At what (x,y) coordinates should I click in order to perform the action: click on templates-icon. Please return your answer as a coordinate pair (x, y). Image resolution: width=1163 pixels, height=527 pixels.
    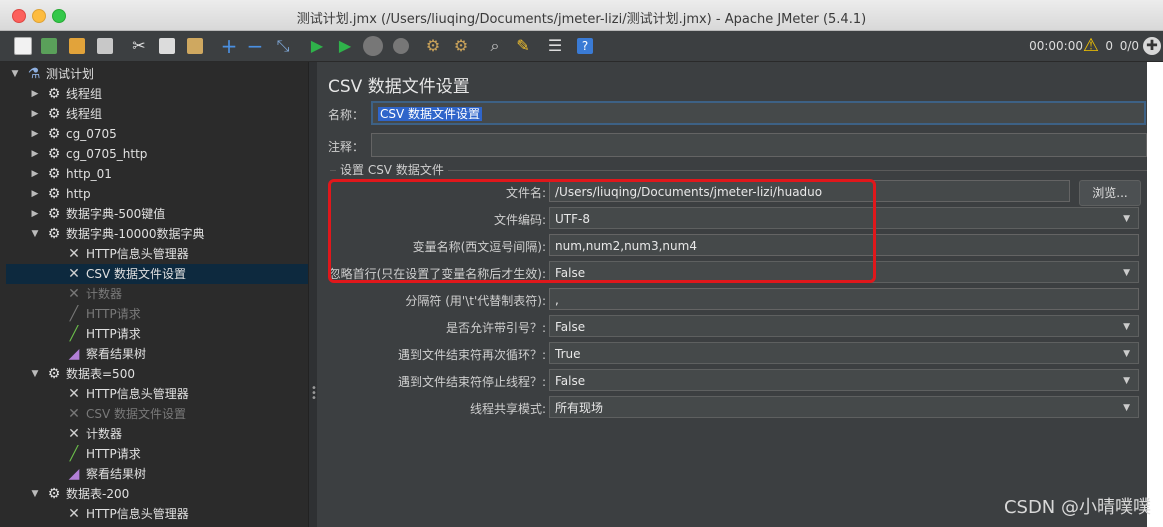
    Looking at the image, I should click on (49, 46).